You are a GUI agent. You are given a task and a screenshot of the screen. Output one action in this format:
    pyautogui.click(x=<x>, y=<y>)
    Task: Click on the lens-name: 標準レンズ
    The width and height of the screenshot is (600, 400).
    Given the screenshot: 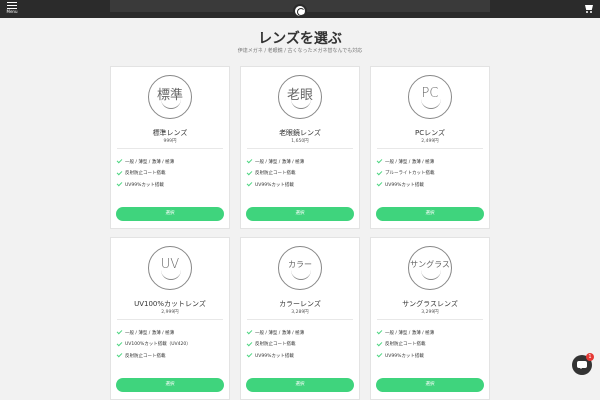 What is the action you would take?
    pyautogui.click(x=170, y=133)
    